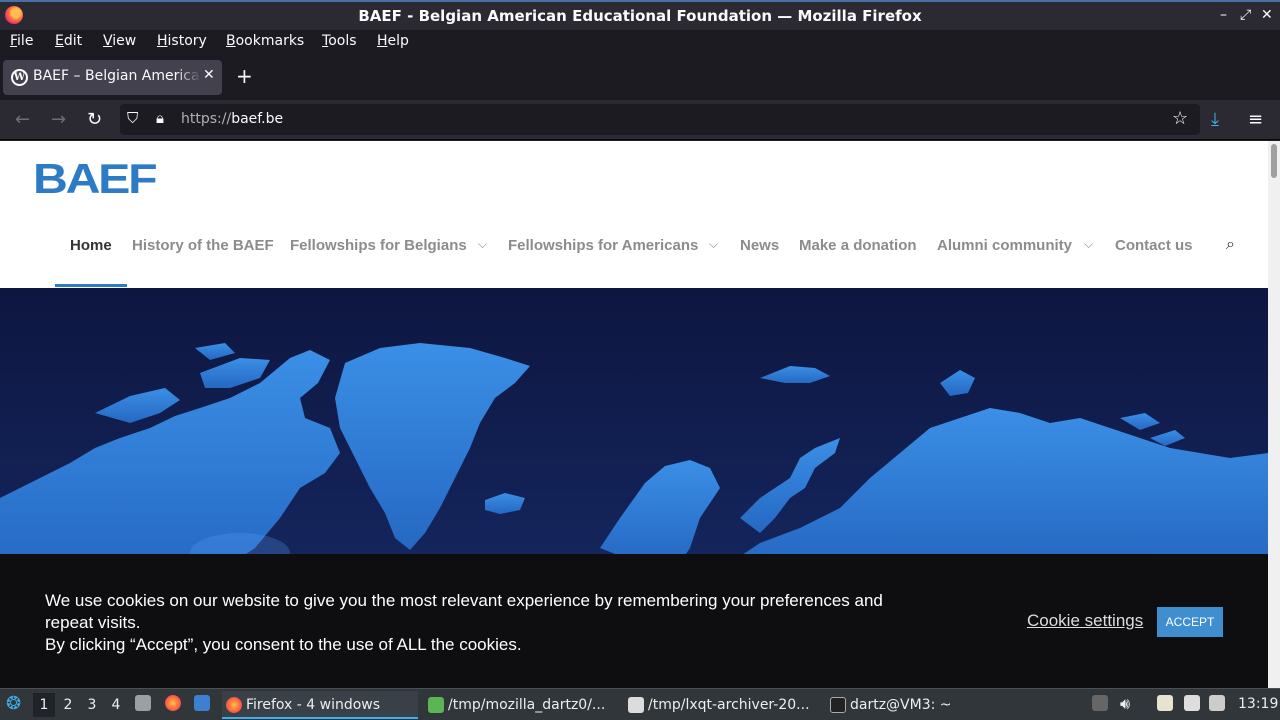 This screenshot has height=720, width=1280. I want to click on notification-icon, so click(1219, 703).